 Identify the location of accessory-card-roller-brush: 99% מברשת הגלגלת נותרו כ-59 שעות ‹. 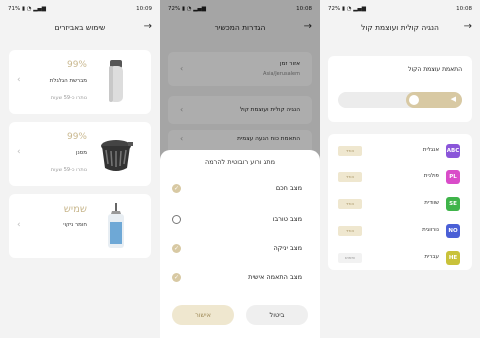
(80, 82).